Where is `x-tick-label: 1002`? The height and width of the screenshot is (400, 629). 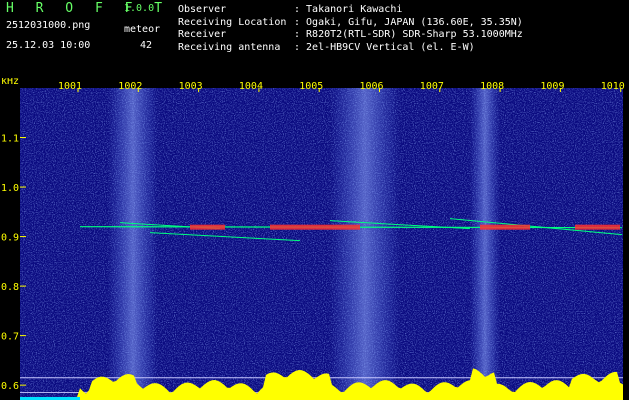
x-tick-label: 1002 is located at coordinates (130, 86).